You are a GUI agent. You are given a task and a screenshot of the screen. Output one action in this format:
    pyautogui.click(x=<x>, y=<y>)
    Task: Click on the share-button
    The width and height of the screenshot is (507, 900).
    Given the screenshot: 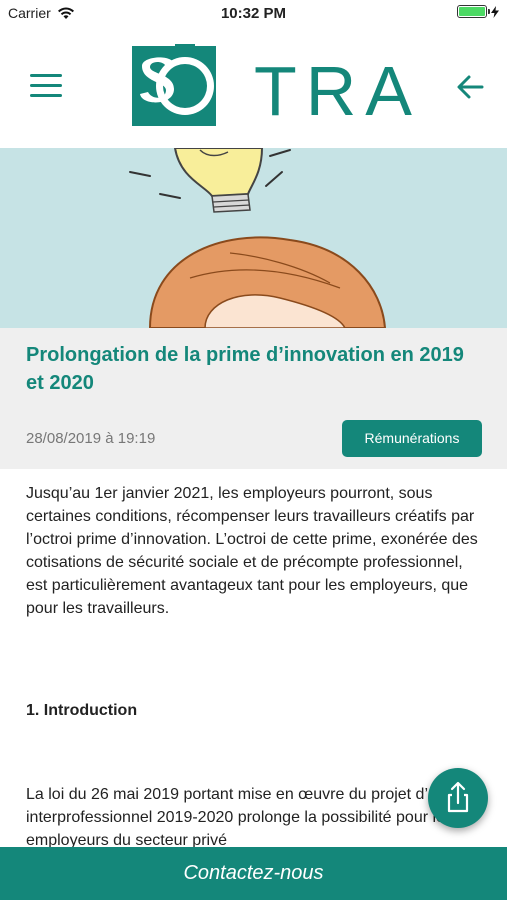 What is the action you would take?
    pyautogui.click(x=458, y=798)
    